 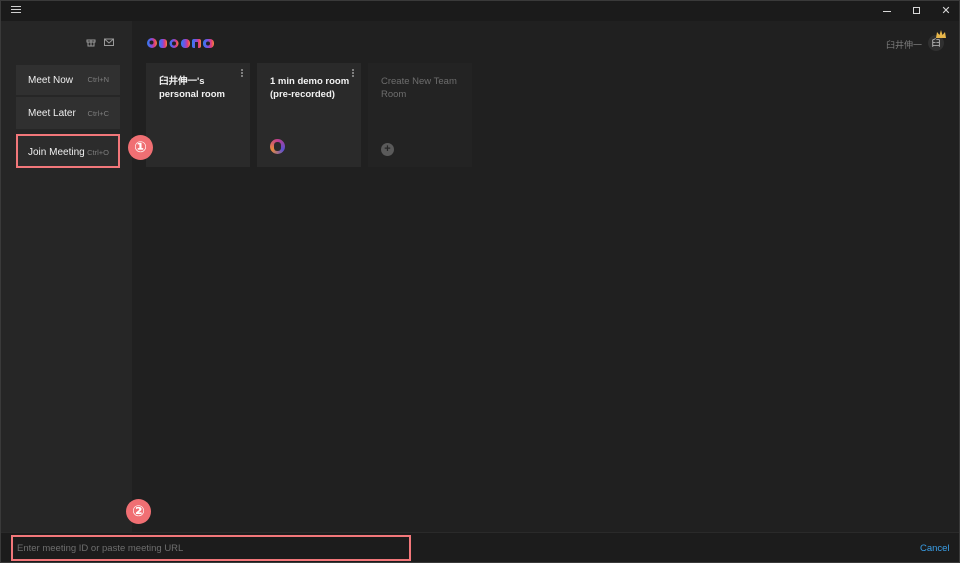 What do you see at coordinates (935, 548) in the screenshot?
I see `cancel-button: Cancel` at bounding box center [935, 548].